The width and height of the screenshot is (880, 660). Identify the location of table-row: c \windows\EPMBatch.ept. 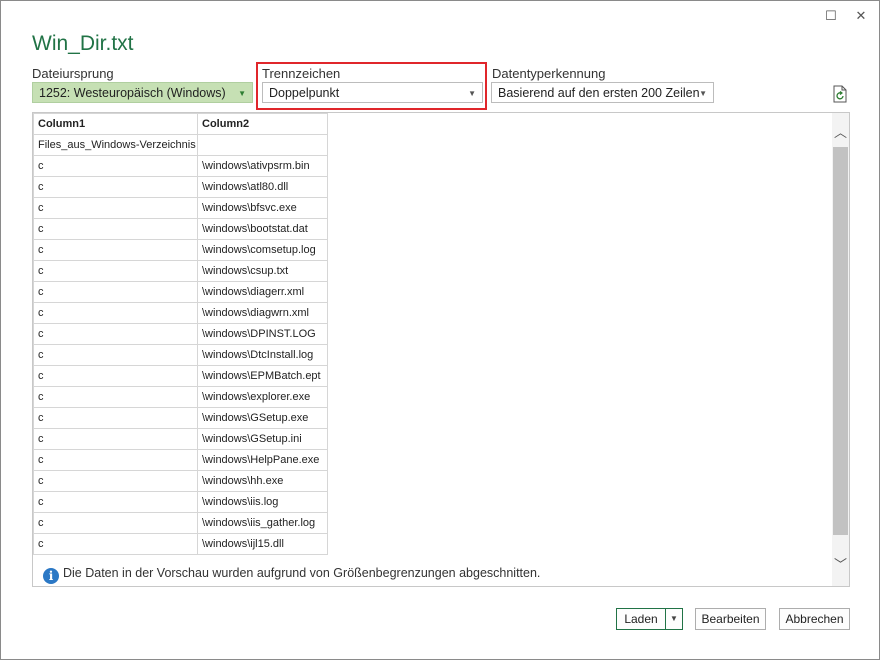
(180, 376).